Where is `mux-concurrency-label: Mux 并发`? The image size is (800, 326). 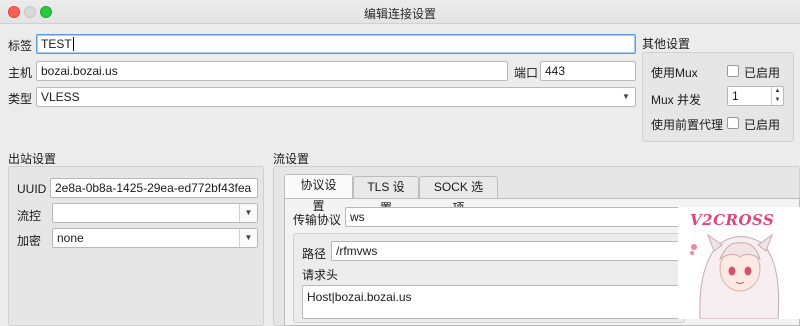 mux-concurrency-label: Mux 并发 is located at coordinates (676, 100).